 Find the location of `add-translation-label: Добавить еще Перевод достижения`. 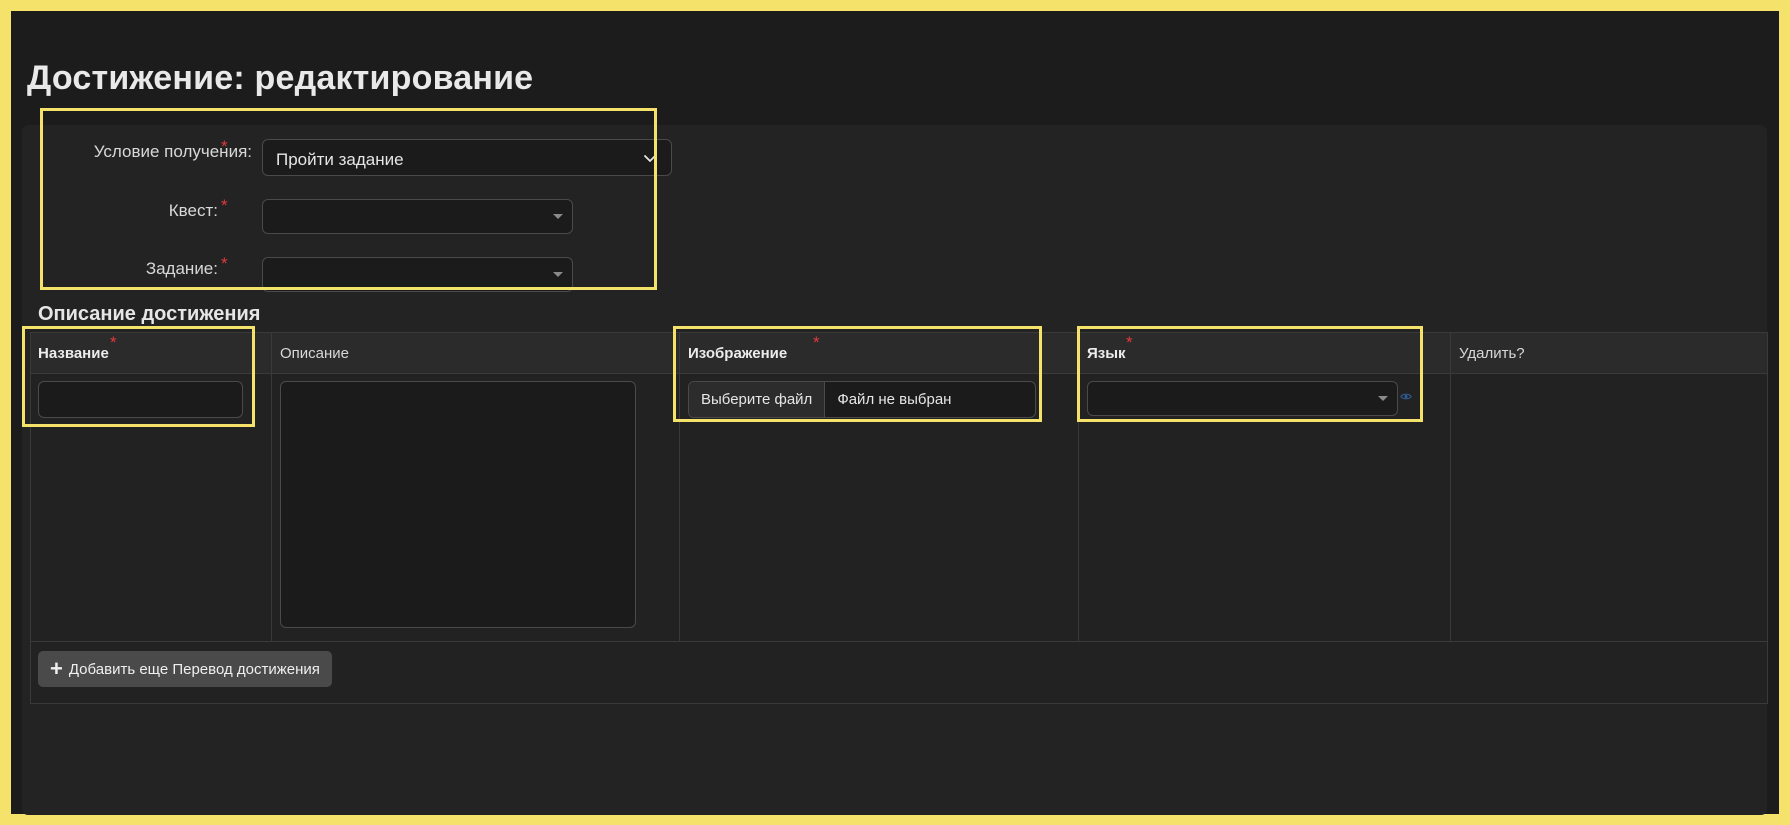

add-translation-label: Добавить еще Перевод достижения is located at coordinates (194, 669).